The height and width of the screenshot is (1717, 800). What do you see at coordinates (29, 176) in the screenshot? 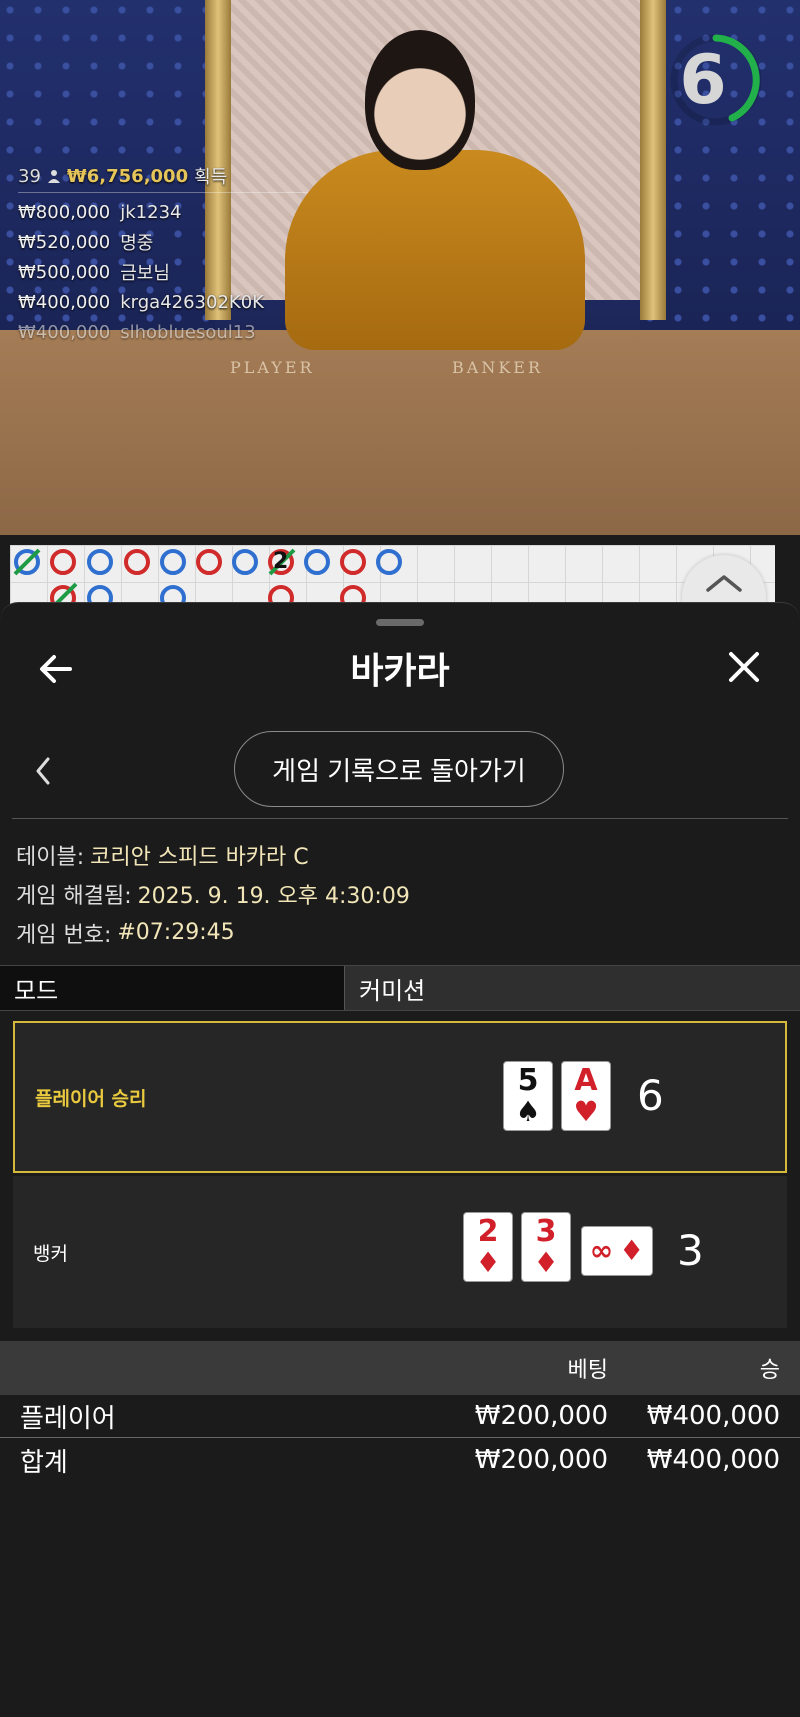
I see `winners-count: 39` at bounding box center [29, 176].